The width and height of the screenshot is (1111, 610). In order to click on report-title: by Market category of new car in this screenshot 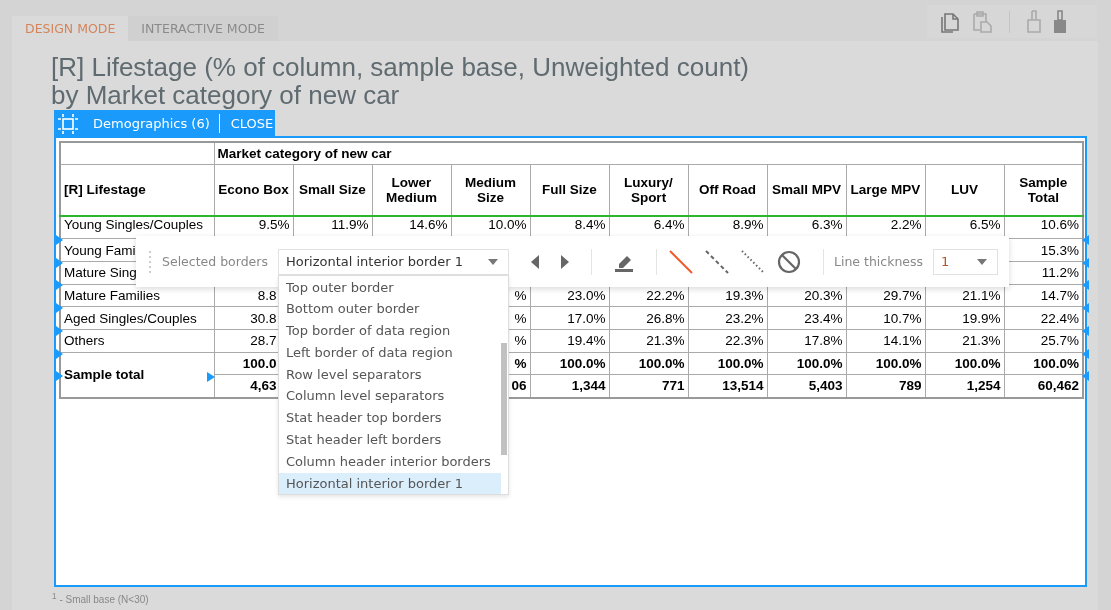, I will do `click(225, 95)`.